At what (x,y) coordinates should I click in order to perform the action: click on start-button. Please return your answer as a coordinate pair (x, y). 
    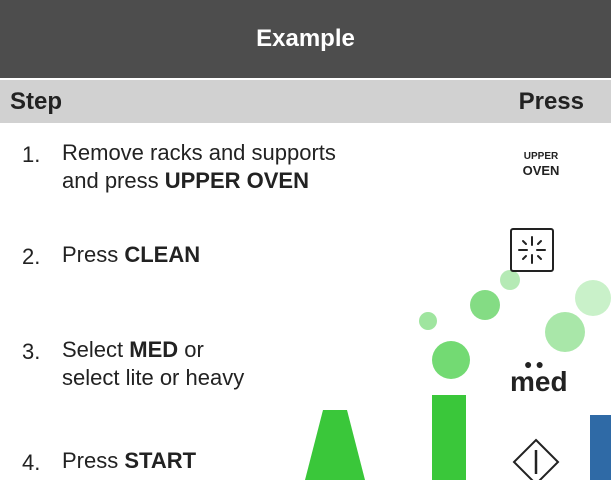
    Looking at the image, I should click on (536, 458).